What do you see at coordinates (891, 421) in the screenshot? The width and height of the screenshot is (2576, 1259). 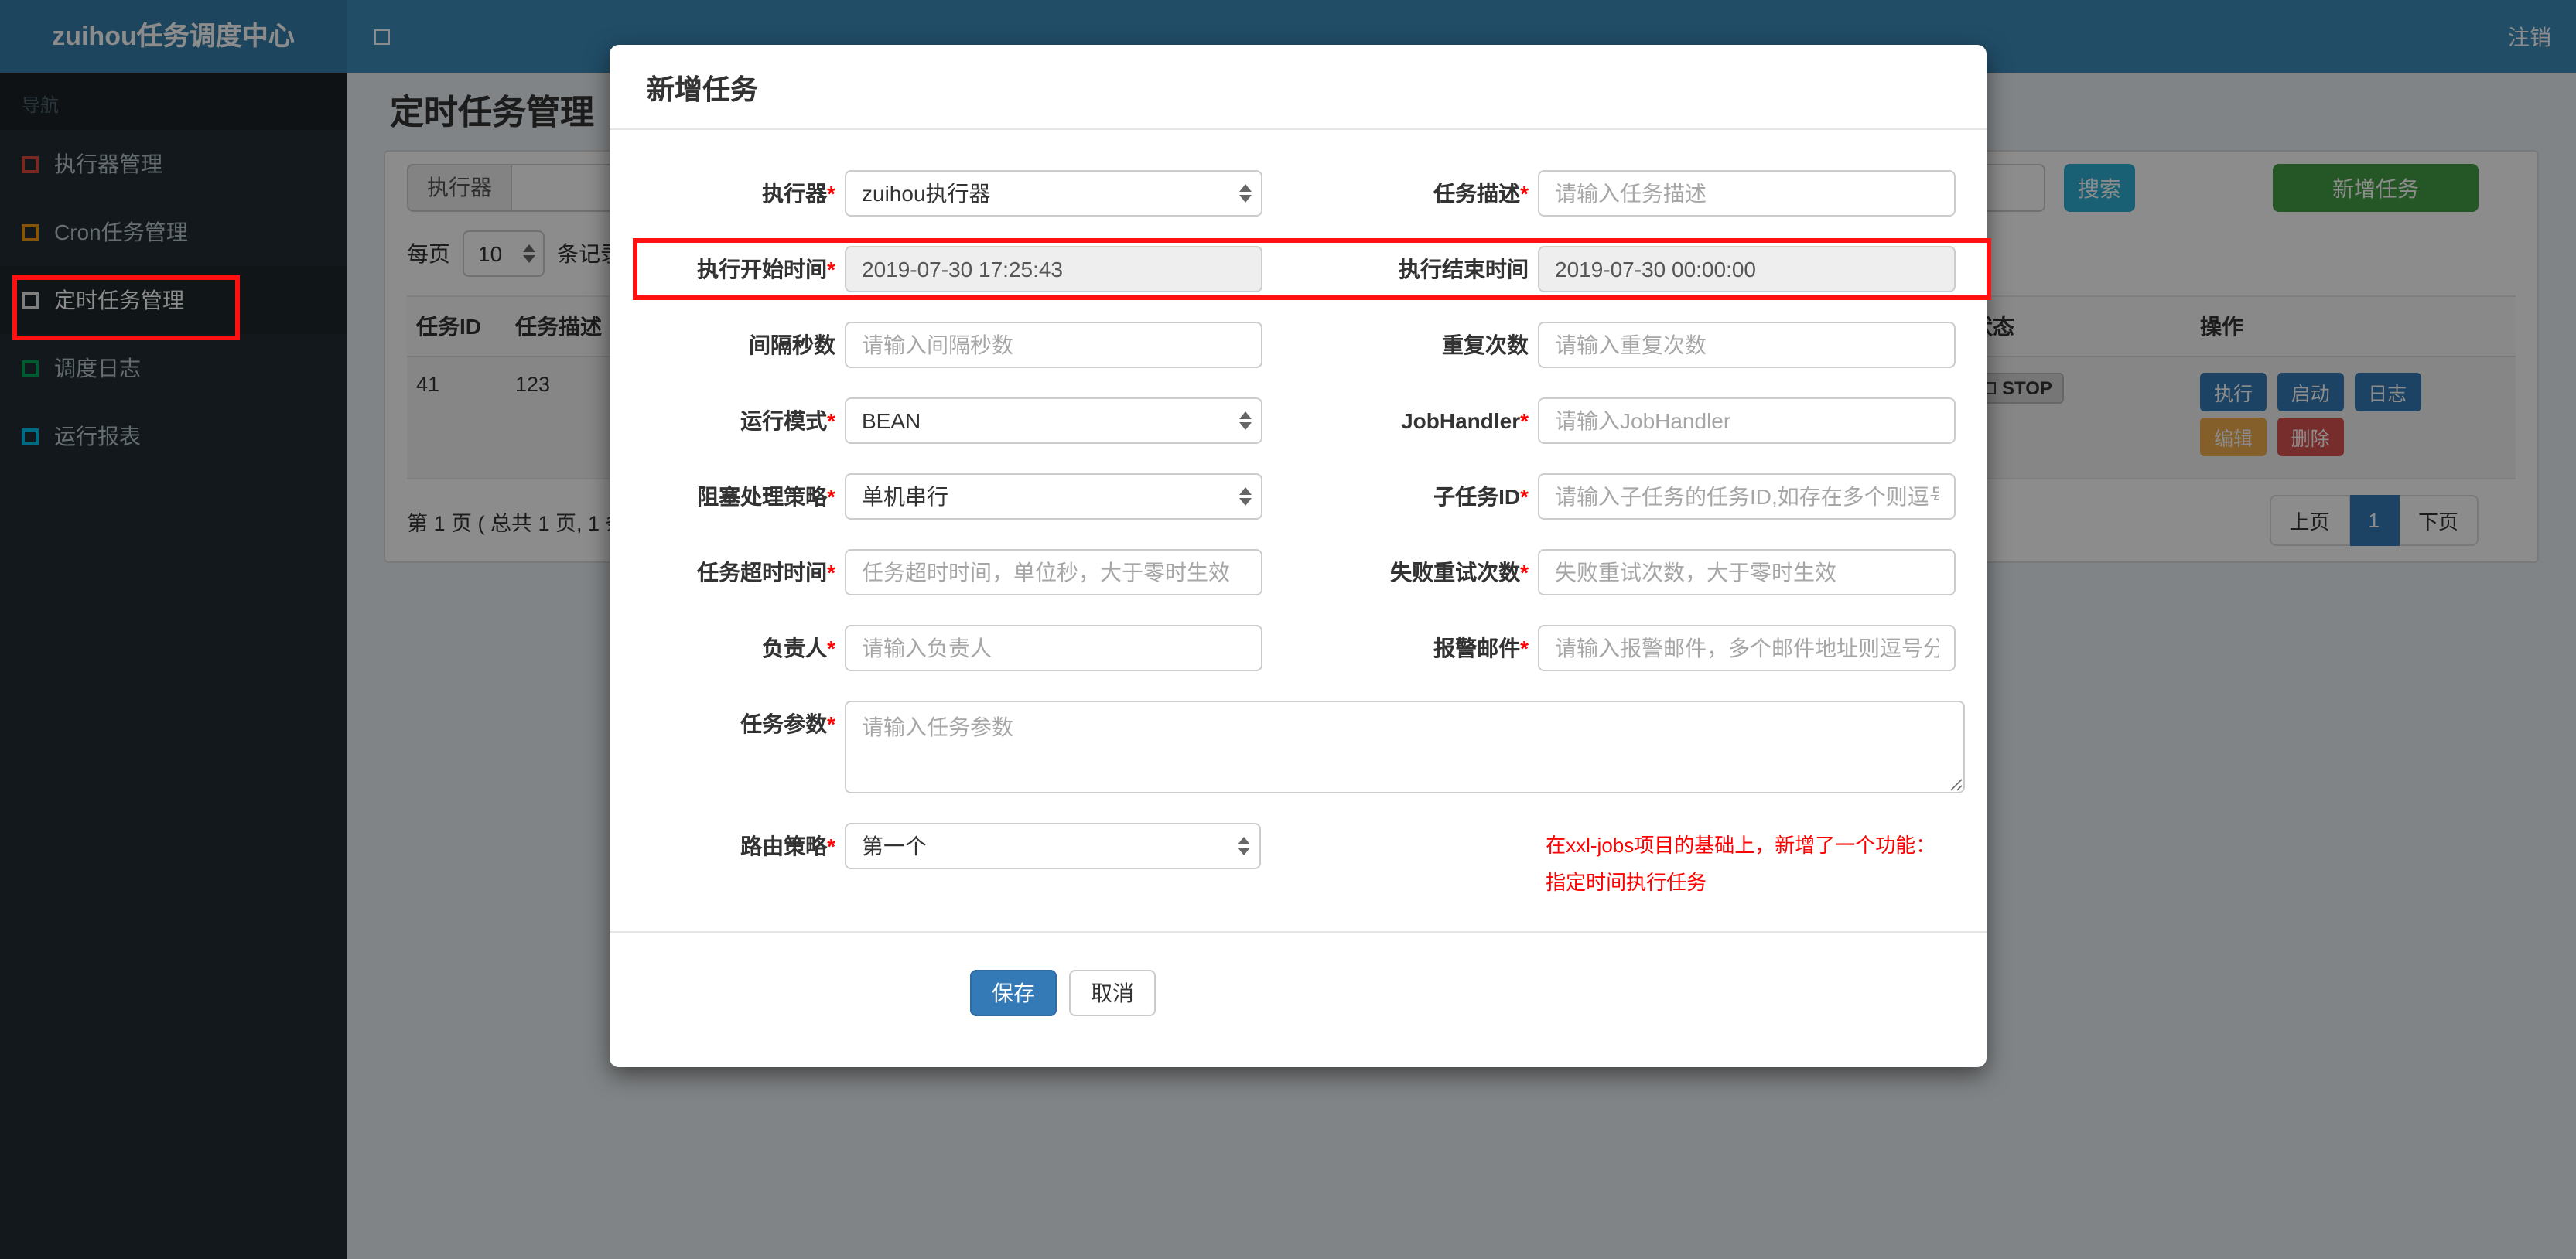 I see `glue-type-select-value: BEAN` at bounding box center [891, 421].